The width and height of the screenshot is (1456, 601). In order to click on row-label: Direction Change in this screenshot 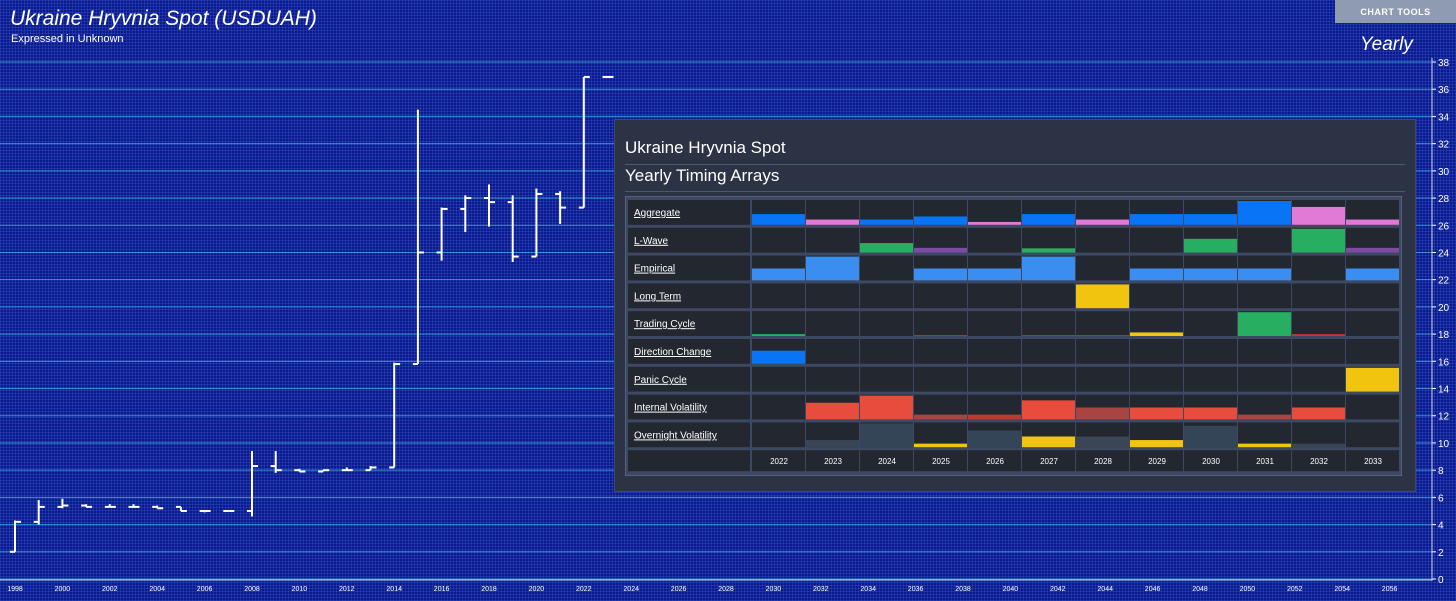, I will do `click(673, 352)`.